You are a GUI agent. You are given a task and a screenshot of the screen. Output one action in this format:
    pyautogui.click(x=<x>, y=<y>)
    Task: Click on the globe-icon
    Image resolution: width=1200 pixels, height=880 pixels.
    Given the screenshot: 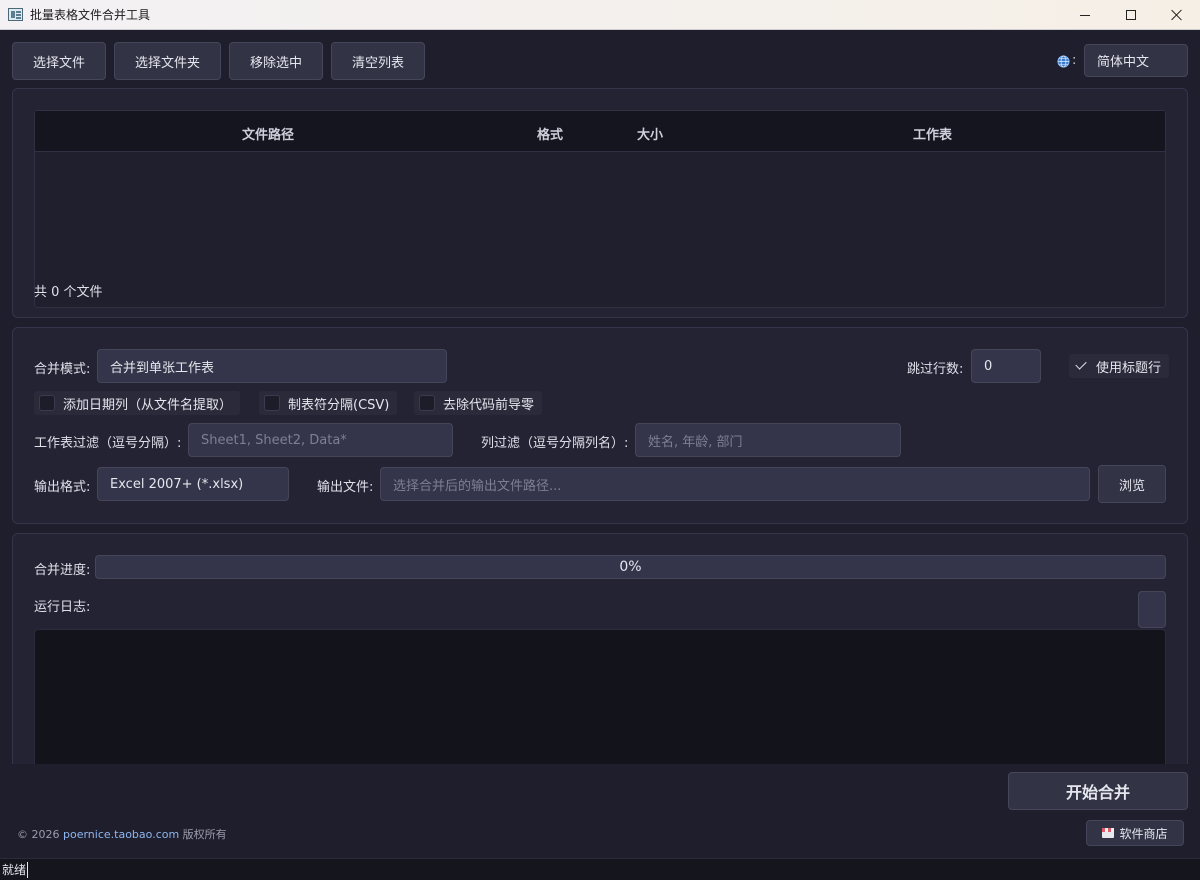 What is the action you would take?
    pyautogui.click(x=1063, y=61)
    